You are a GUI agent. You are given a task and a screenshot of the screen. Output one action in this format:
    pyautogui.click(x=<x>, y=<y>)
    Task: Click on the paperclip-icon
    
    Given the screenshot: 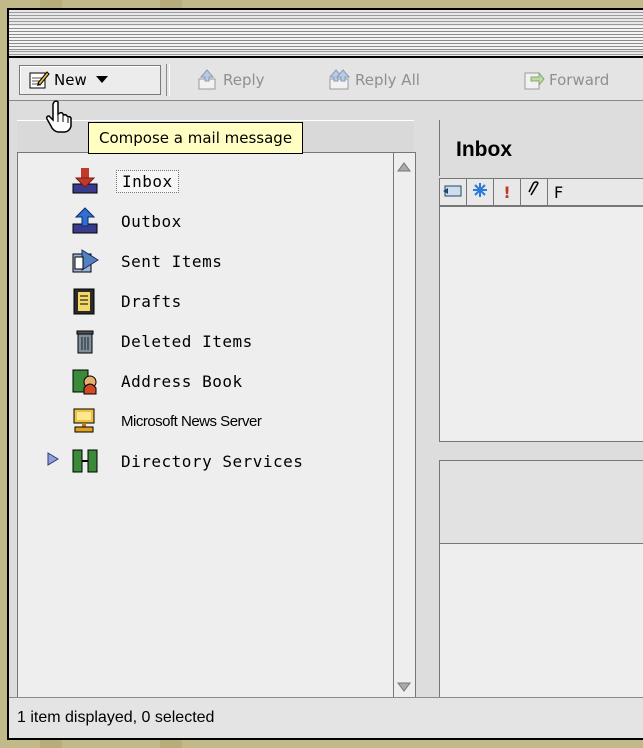 What is the action you would take?
    pyautogui.click(x=534, y=192)
    